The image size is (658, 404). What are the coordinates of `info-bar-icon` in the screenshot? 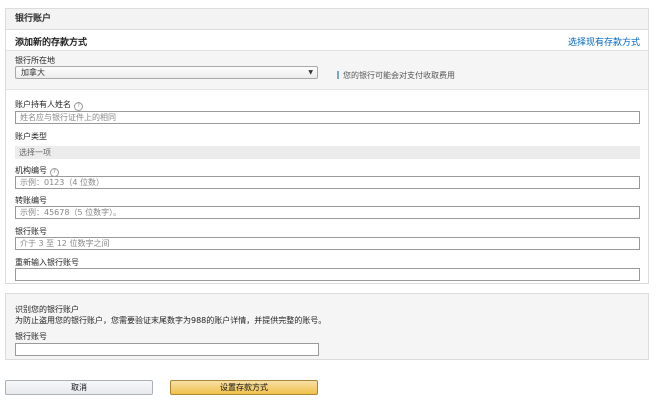 It's located at (338, 75).